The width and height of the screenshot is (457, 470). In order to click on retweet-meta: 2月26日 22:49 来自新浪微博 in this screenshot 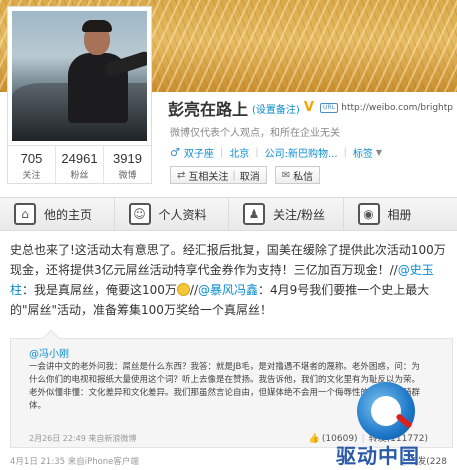, I will do `click(82, 438)`.